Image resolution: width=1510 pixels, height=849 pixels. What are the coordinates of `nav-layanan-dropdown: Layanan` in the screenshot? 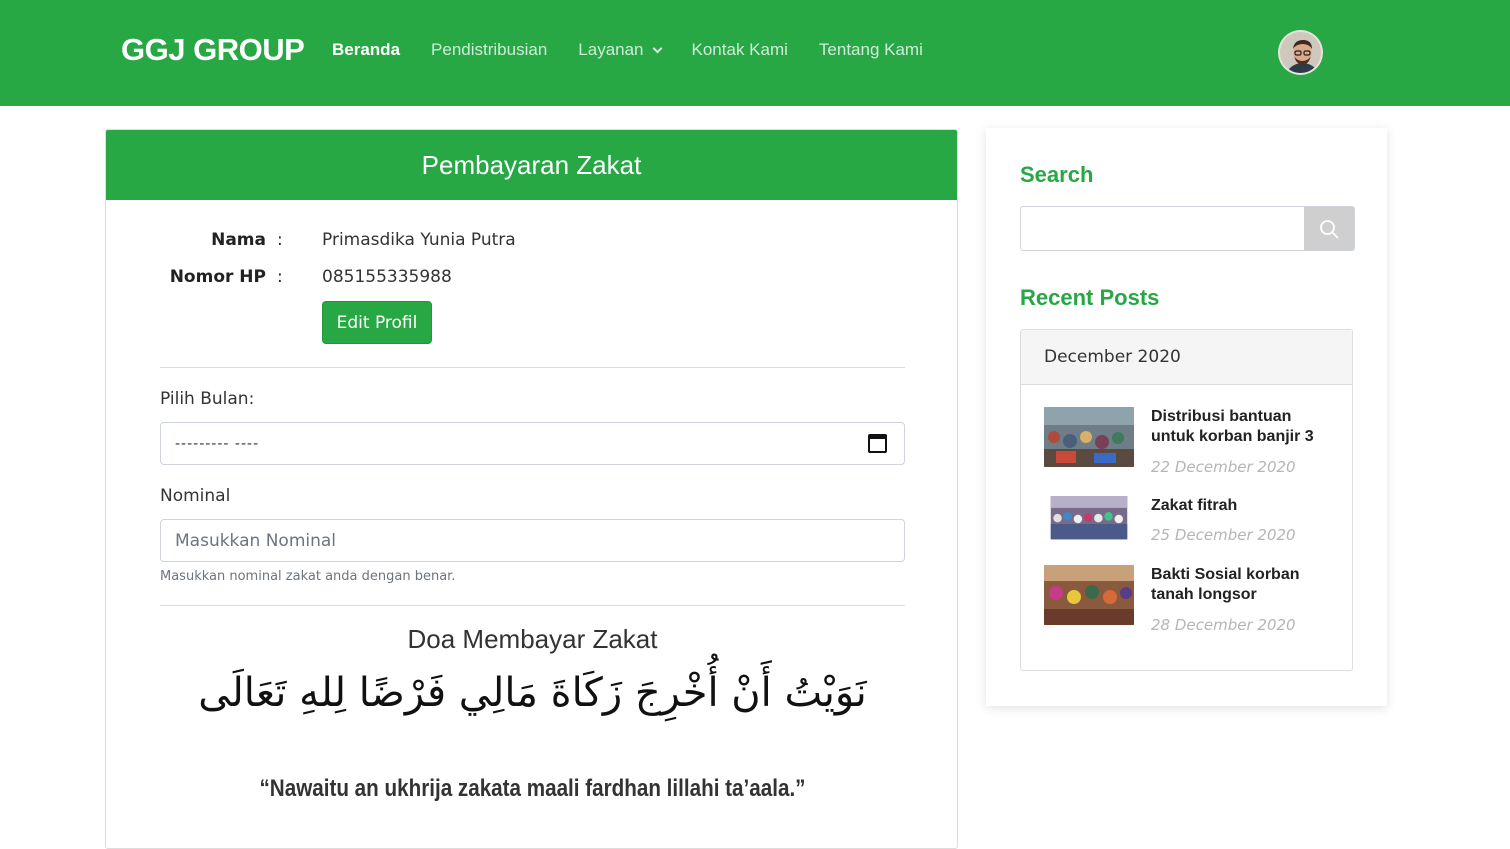 It's located at (620, 50).